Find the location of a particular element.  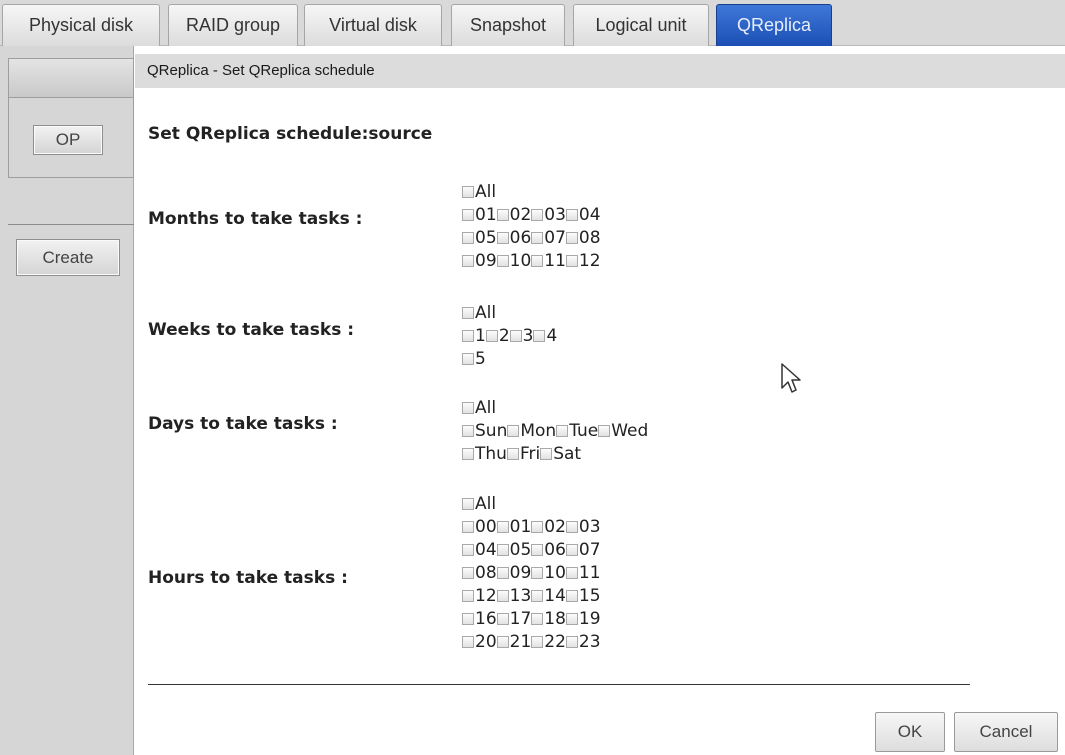

weeks-option-1: 1 is located at coordinates (474, 336).